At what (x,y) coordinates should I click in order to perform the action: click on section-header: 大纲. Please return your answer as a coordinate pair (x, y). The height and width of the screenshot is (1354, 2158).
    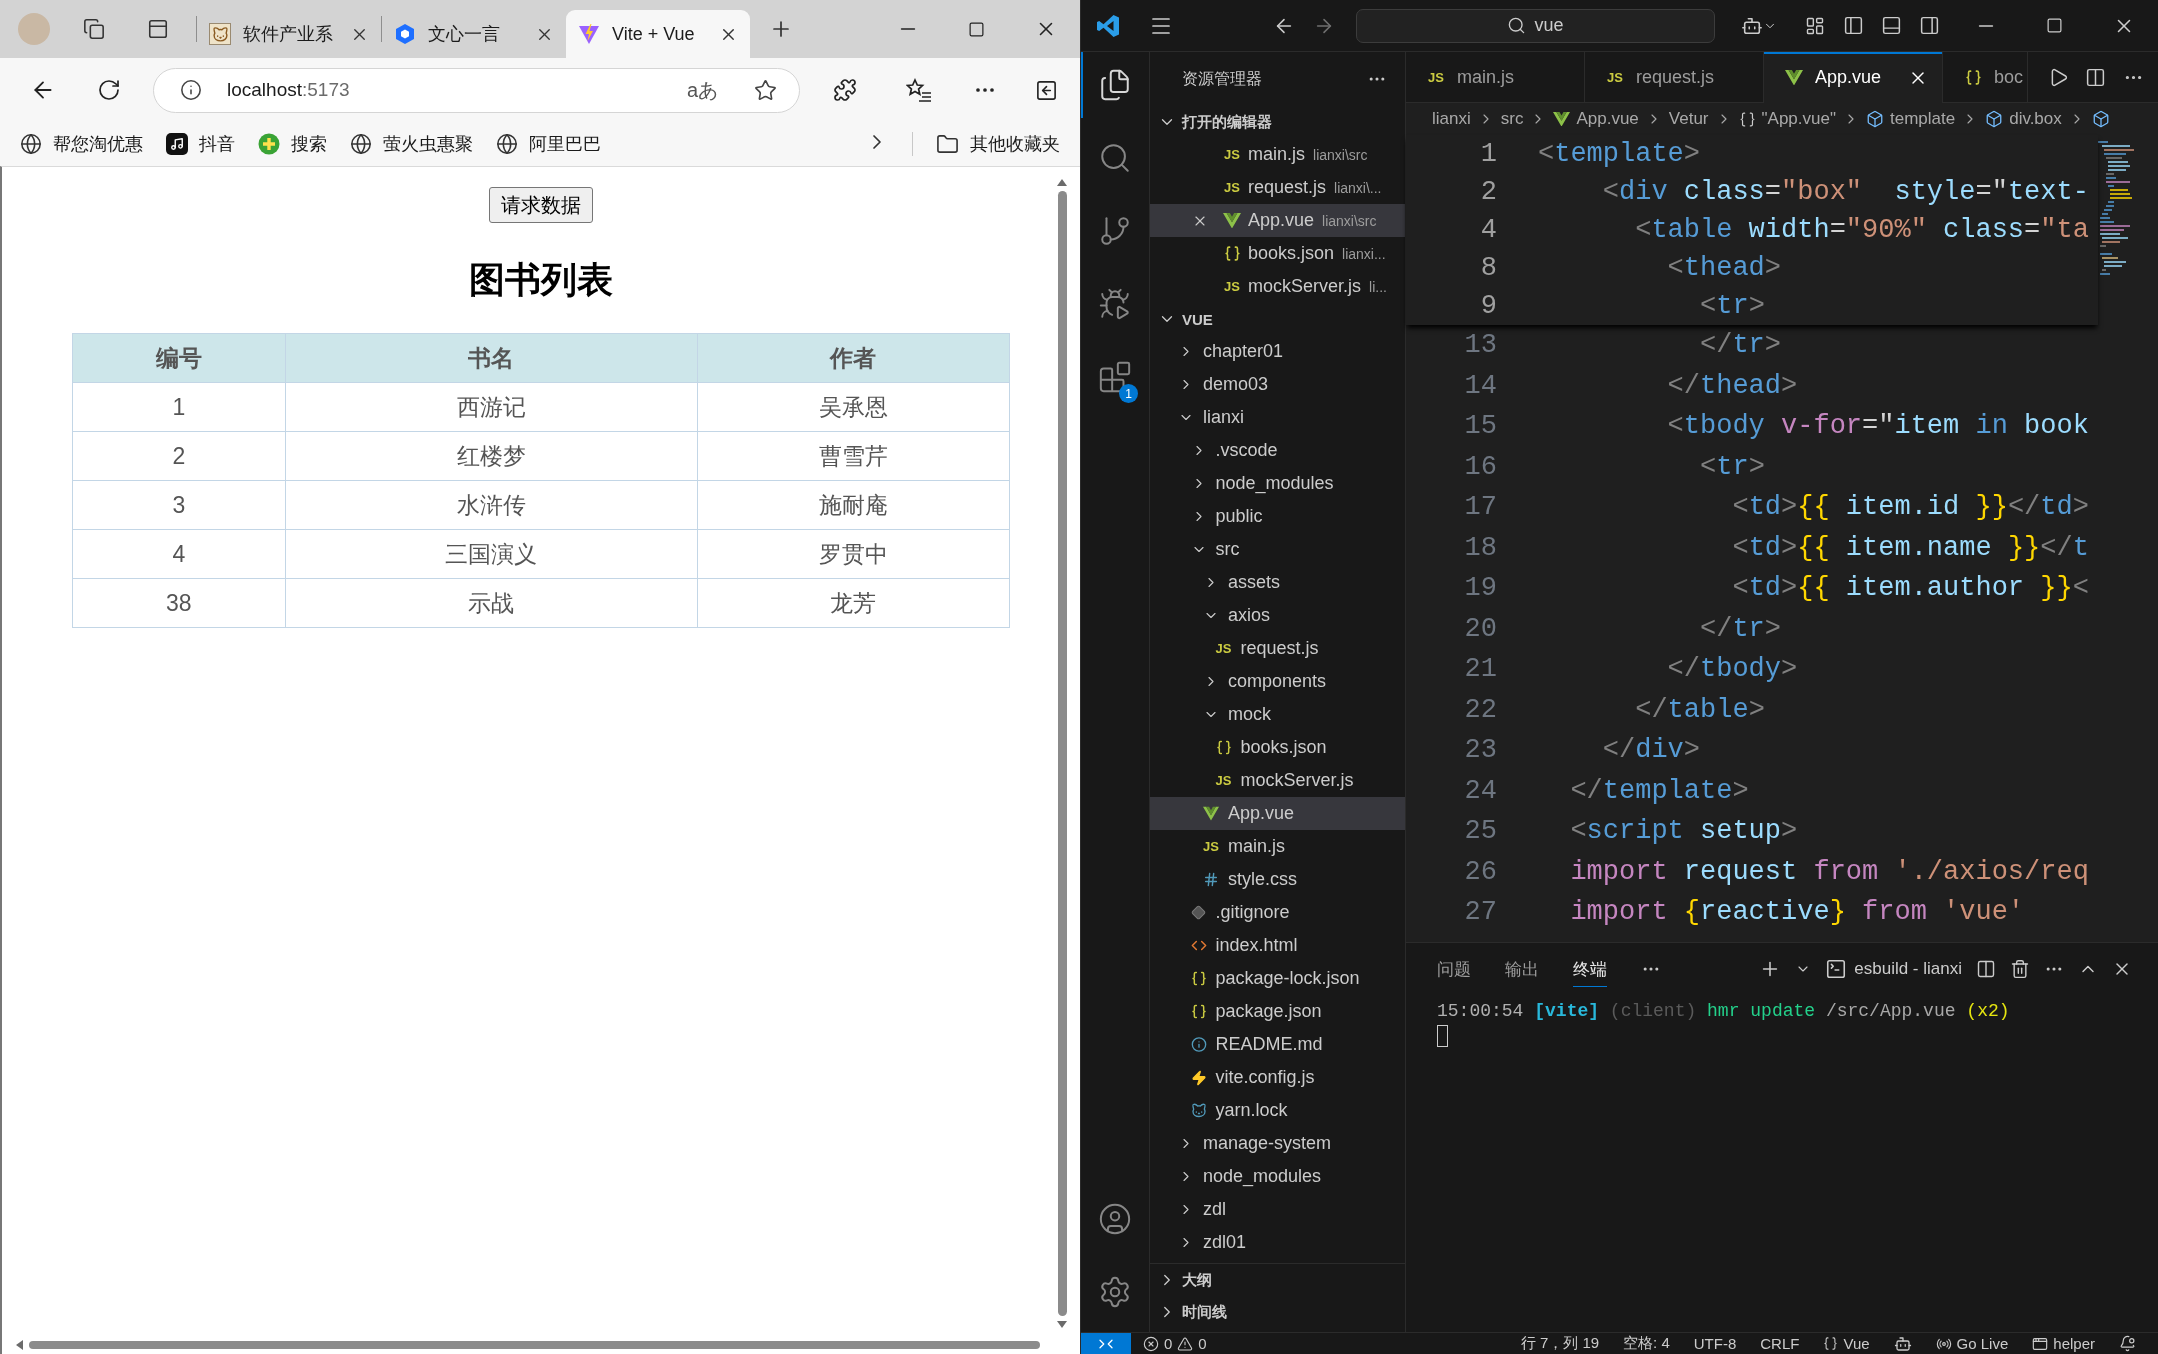
    Looking at the image, I should click on (1277, 1280).